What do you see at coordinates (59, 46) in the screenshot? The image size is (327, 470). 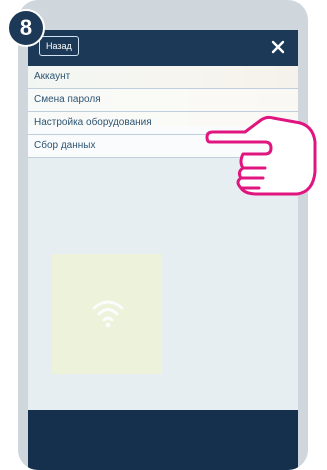 I see `back-button: Назад` at bounding box center [59, 46].